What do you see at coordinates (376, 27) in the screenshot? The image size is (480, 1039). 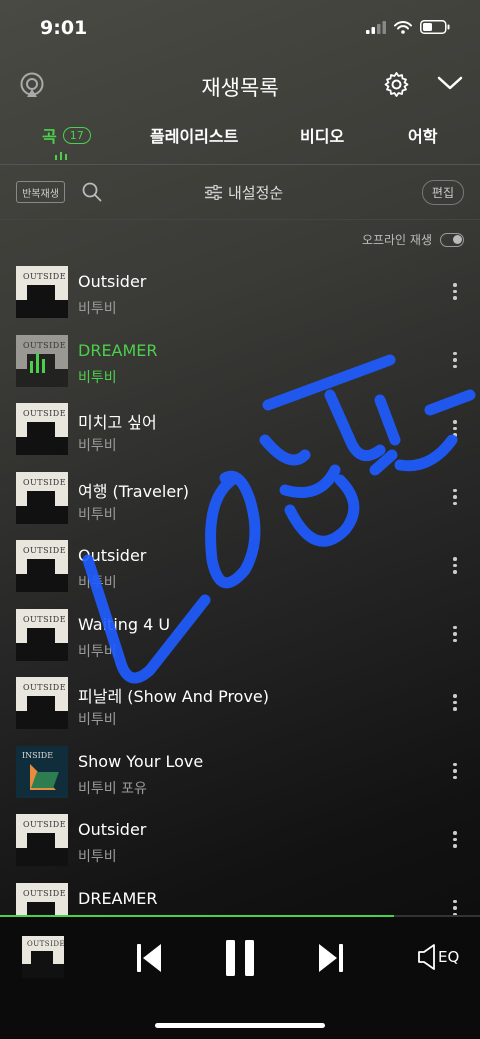 I see `cellular-signal-icon` at bounding box center [376, 27].